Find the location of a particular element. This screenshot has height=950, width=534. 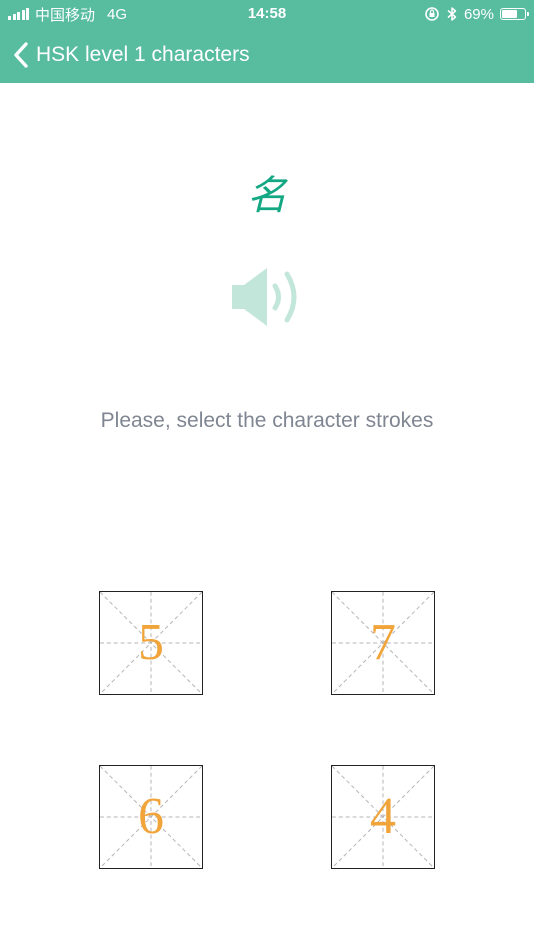

header: 中国移动 4G 14:58 69% HSK level 1 characters is located at coordinates (267, 41).